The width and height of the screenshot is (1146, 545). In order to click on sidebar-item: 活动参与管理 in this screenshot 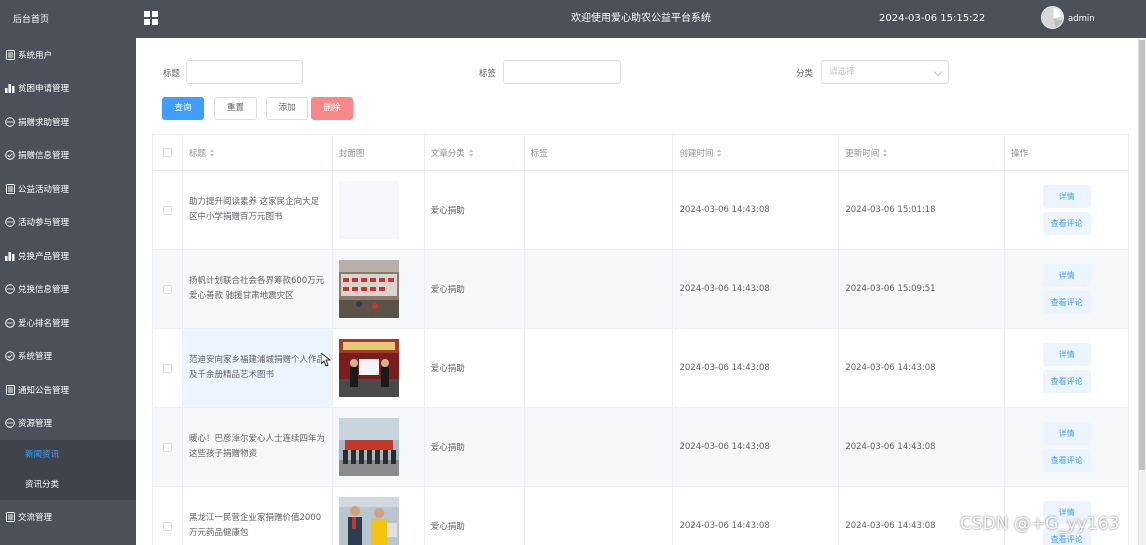, I will do `click(68, 223)`.